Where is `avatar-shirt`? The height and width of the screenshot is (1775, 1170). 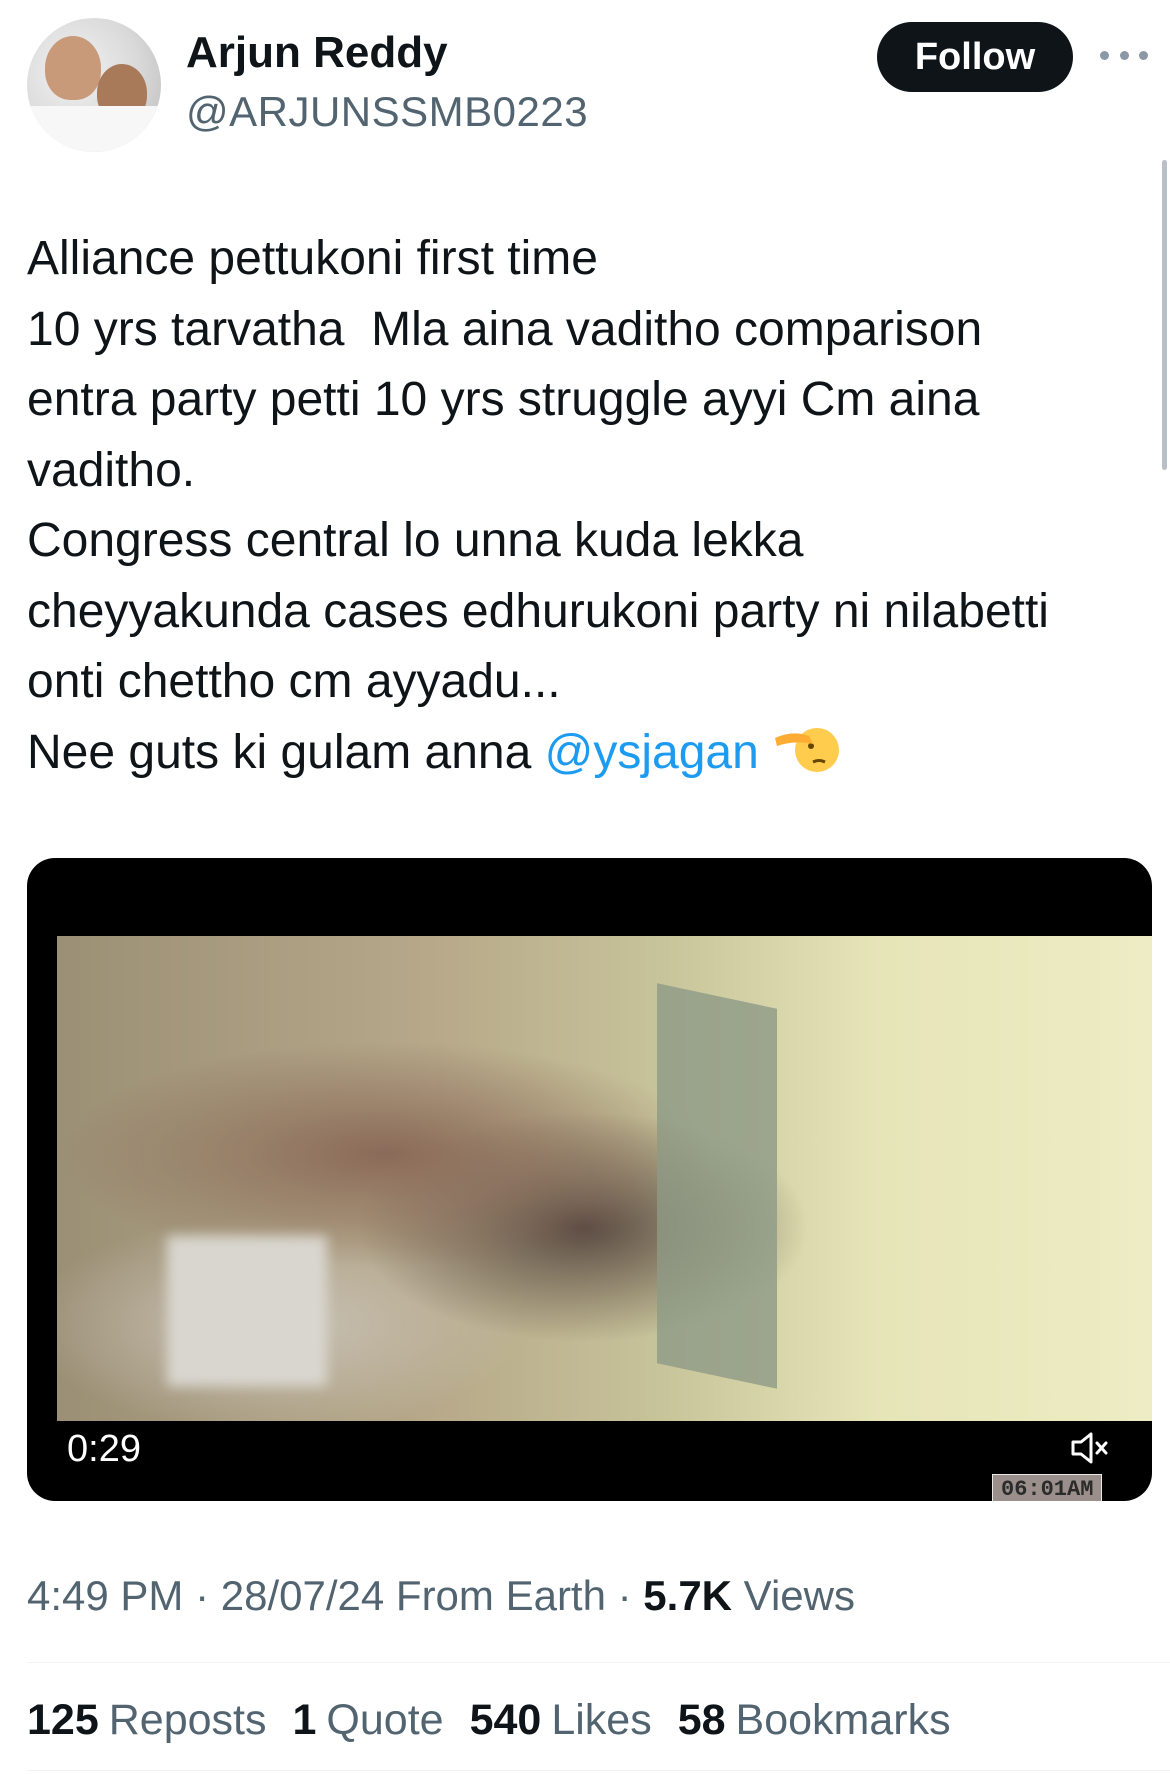 avatar-shirt is located at coordinates (94, 129).